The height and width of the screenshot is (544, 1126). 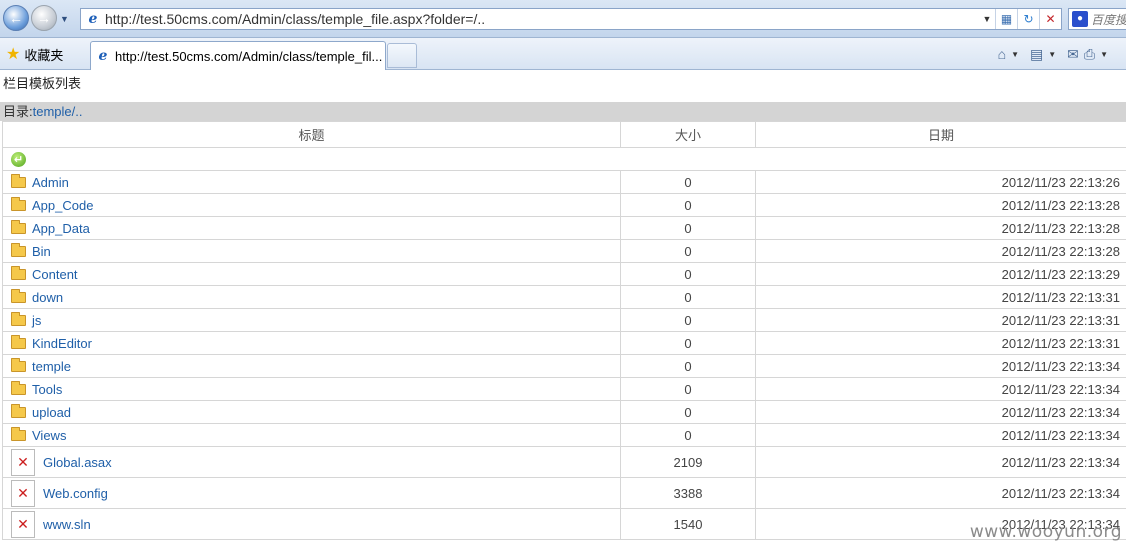 I want to click on folder-link: KindEditor, so click(x=62, y=343).